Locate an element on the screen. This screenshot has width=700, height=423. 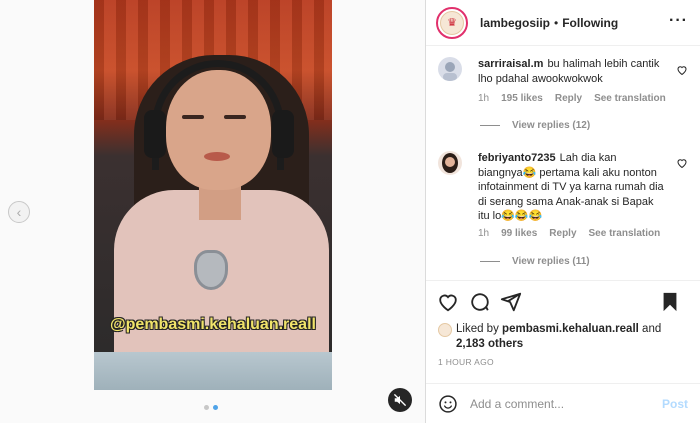
more-options-button: ··· is located at coordinates (678, 21).